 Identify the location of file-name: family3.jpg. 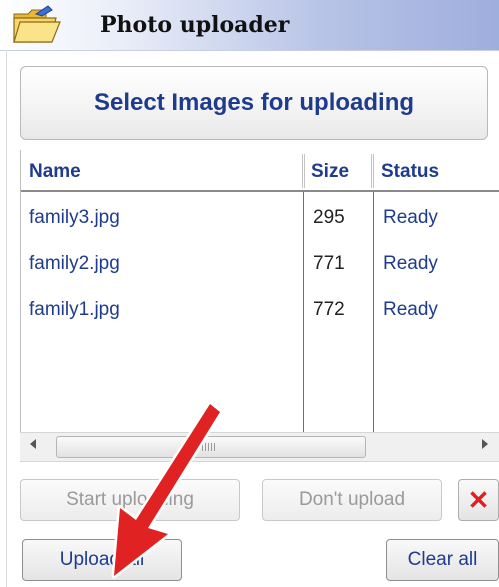
(74, 217).